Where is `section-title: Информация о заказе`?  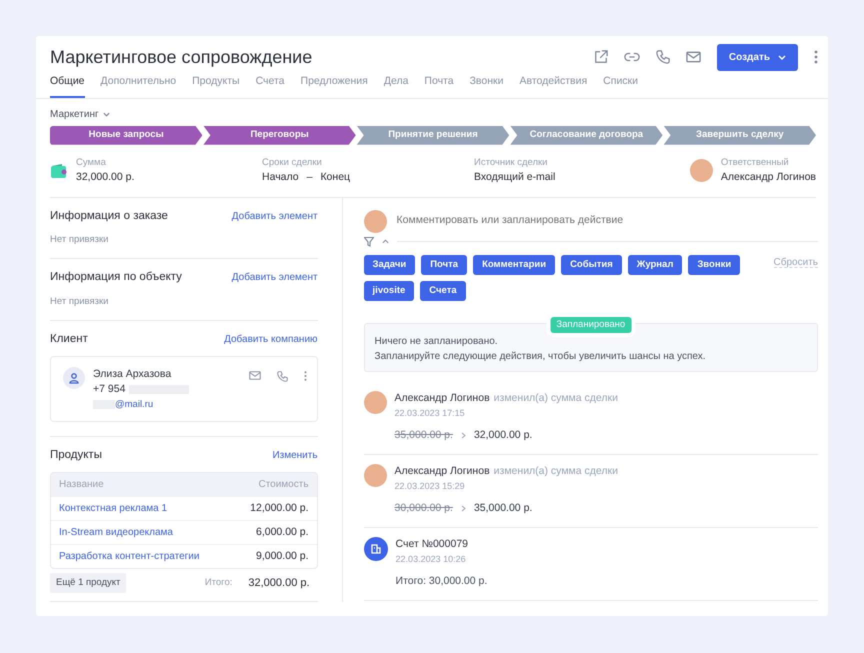
section-title: Информация о заказе is located at coordinates (109, 216).